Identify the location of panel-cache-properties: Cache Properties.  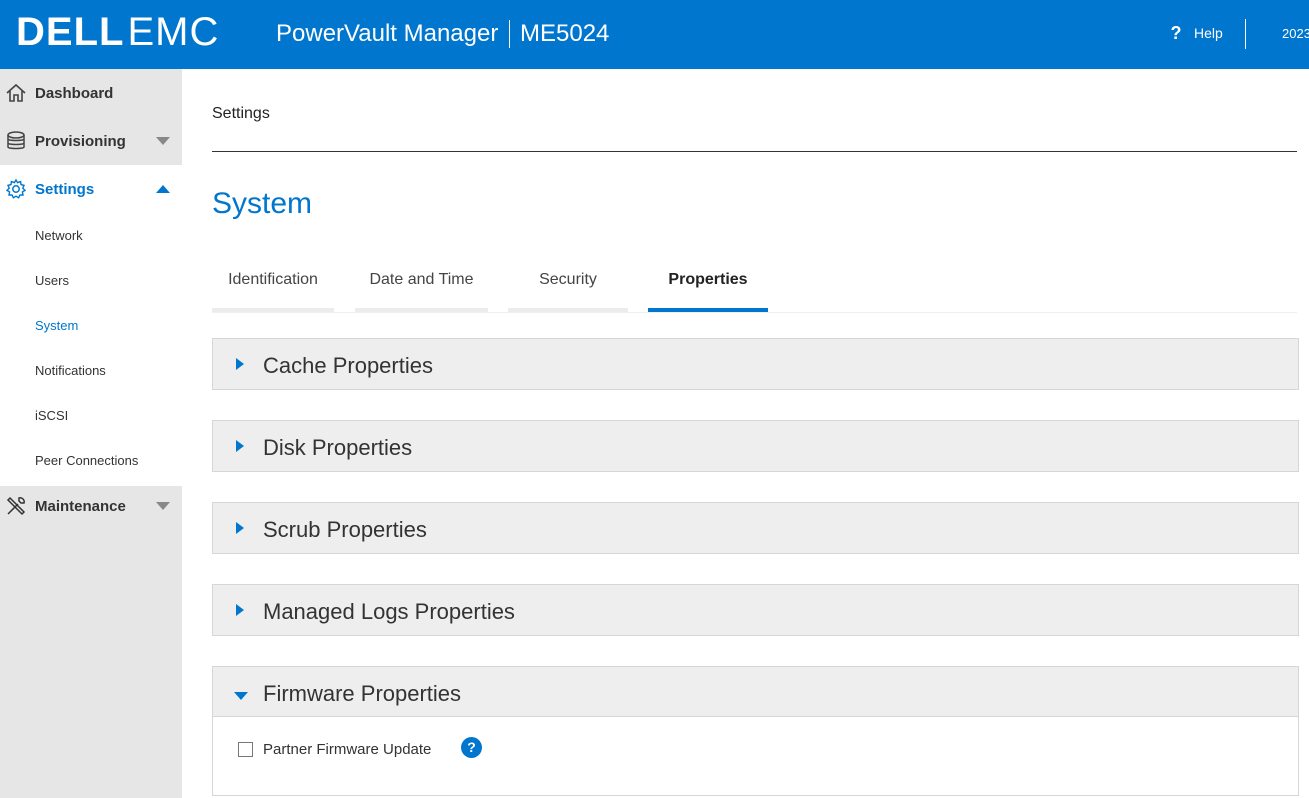
(755, 364).